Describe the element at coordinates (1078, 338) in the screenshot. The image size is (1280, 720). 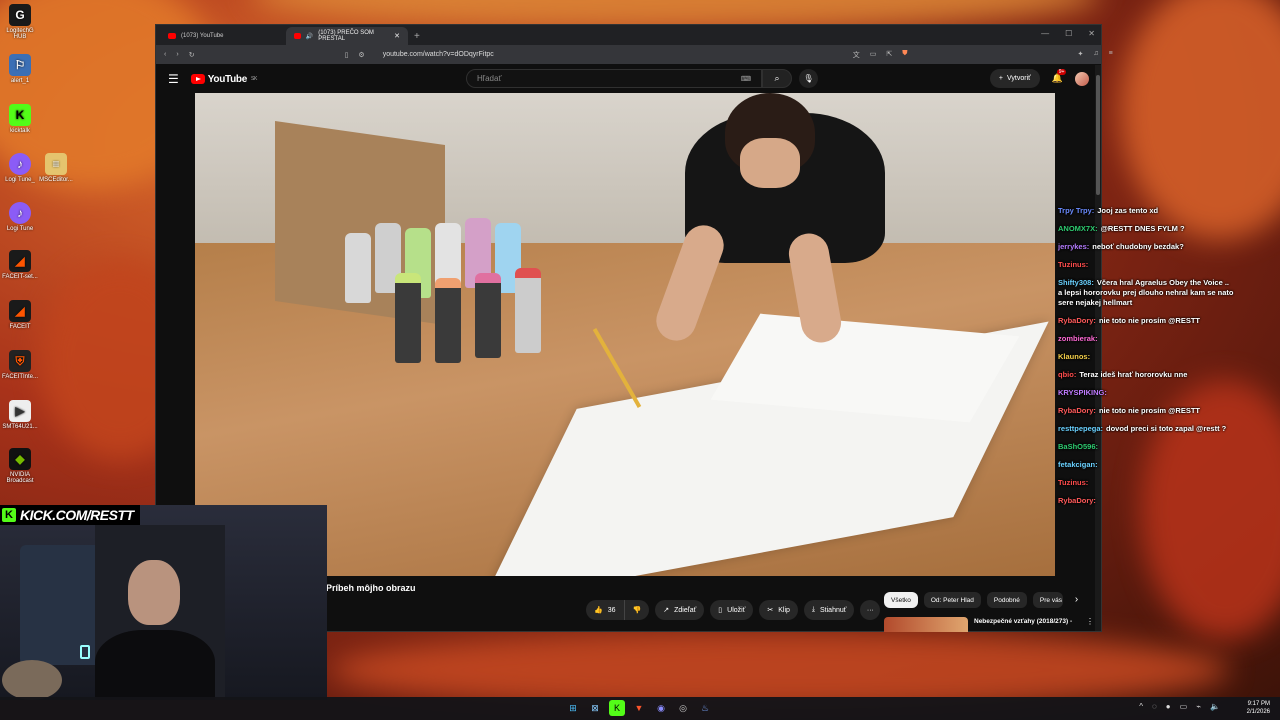
I see `chat-username: zombierak:` at that location.